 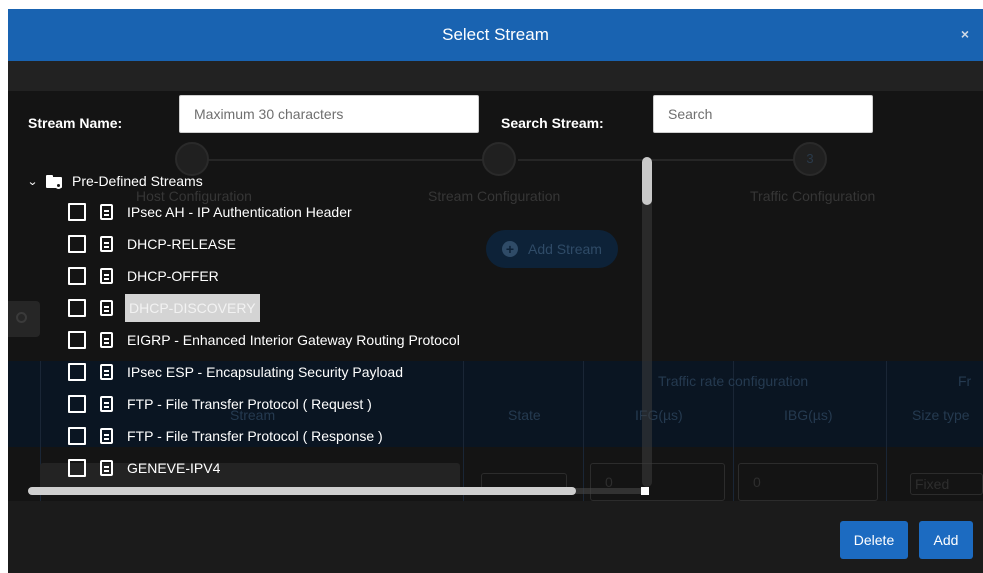 What do you see at coordinates (510, 249) in the screenshot?
I see `plus-icon: +` at bounding box center [510, 249].